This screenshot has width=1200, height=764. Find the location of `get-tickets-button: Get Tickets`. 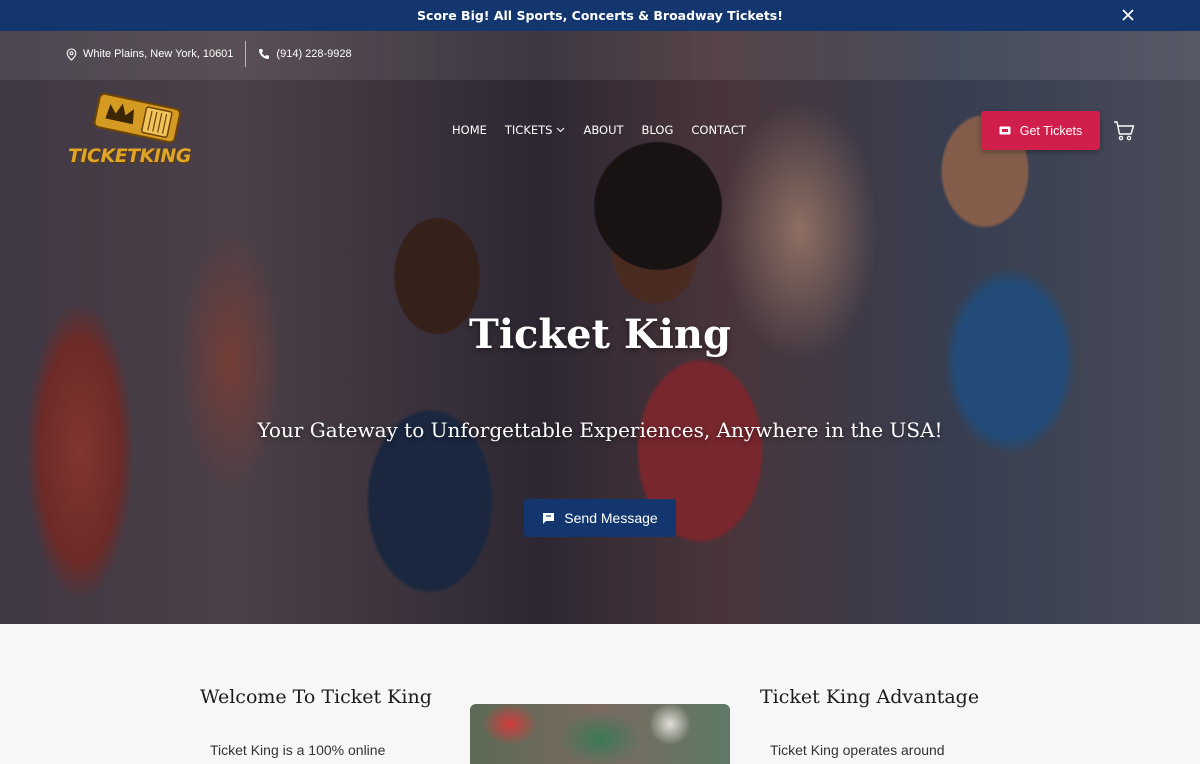

get-tickets-button: Get Tickets is located at coordinates (1040, 130).